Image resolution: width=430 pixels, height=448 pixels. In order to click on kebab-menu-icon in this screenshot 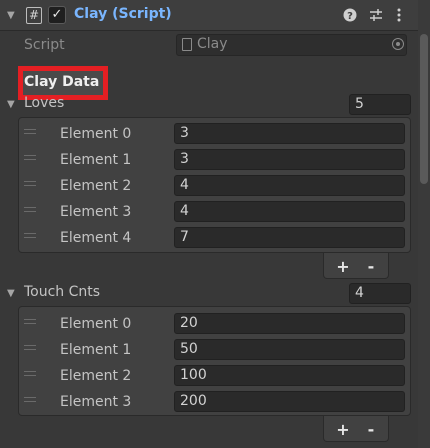, I will do `click(399, 17)`.